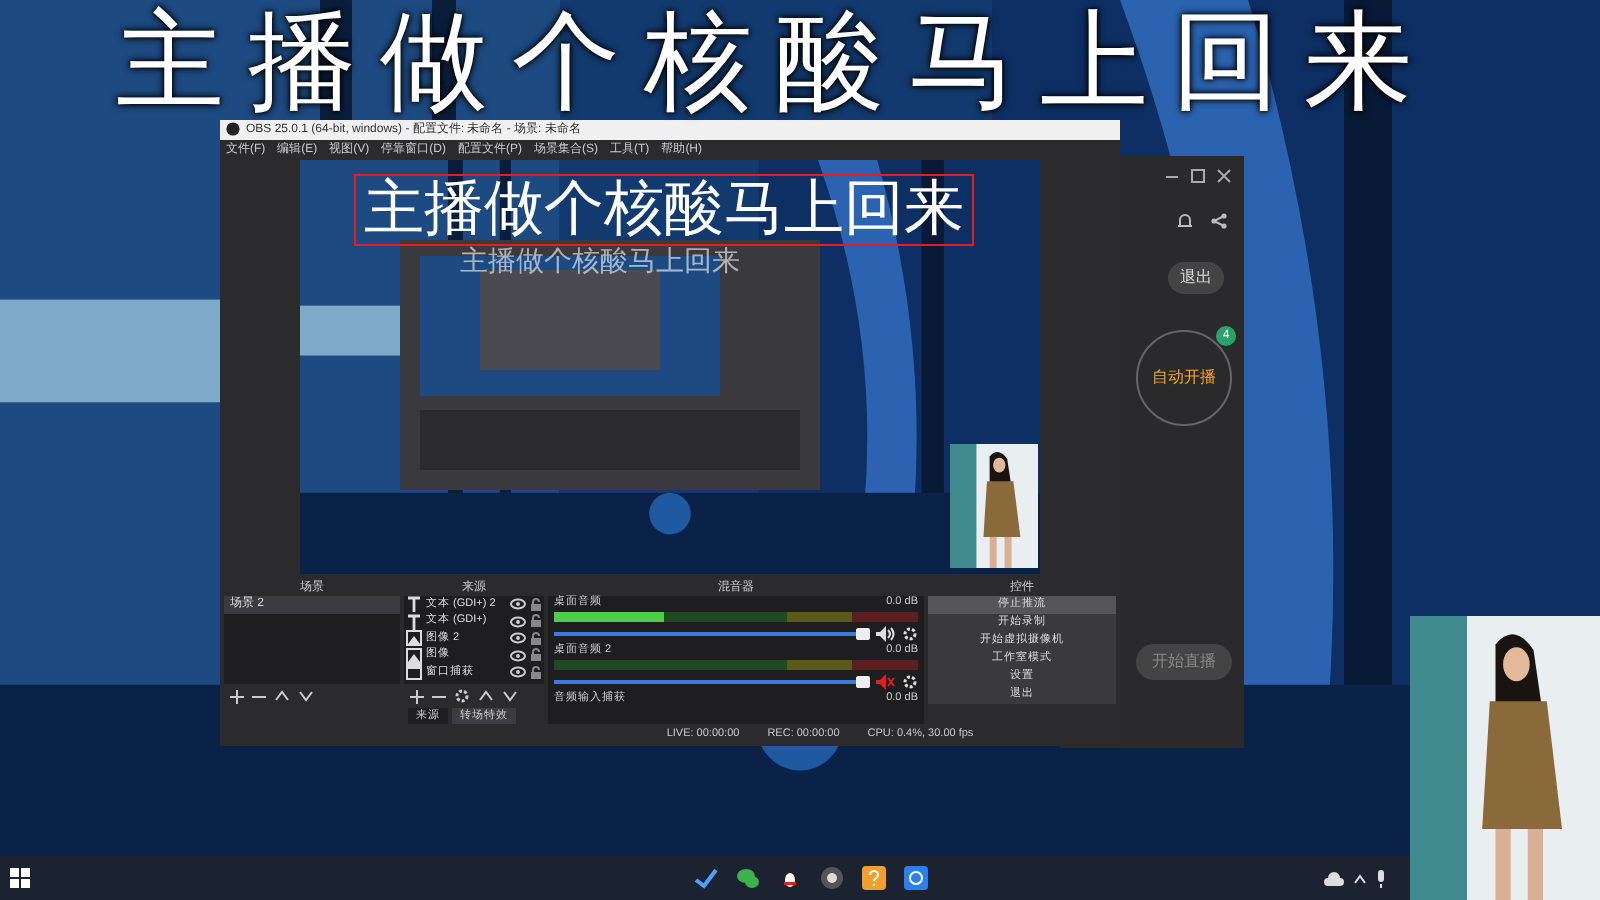 The image size is (1600, 900). What do you see at coordinates (874, 878) in the screenshot?
I see `help-icon` at bounding box center [874, 878].